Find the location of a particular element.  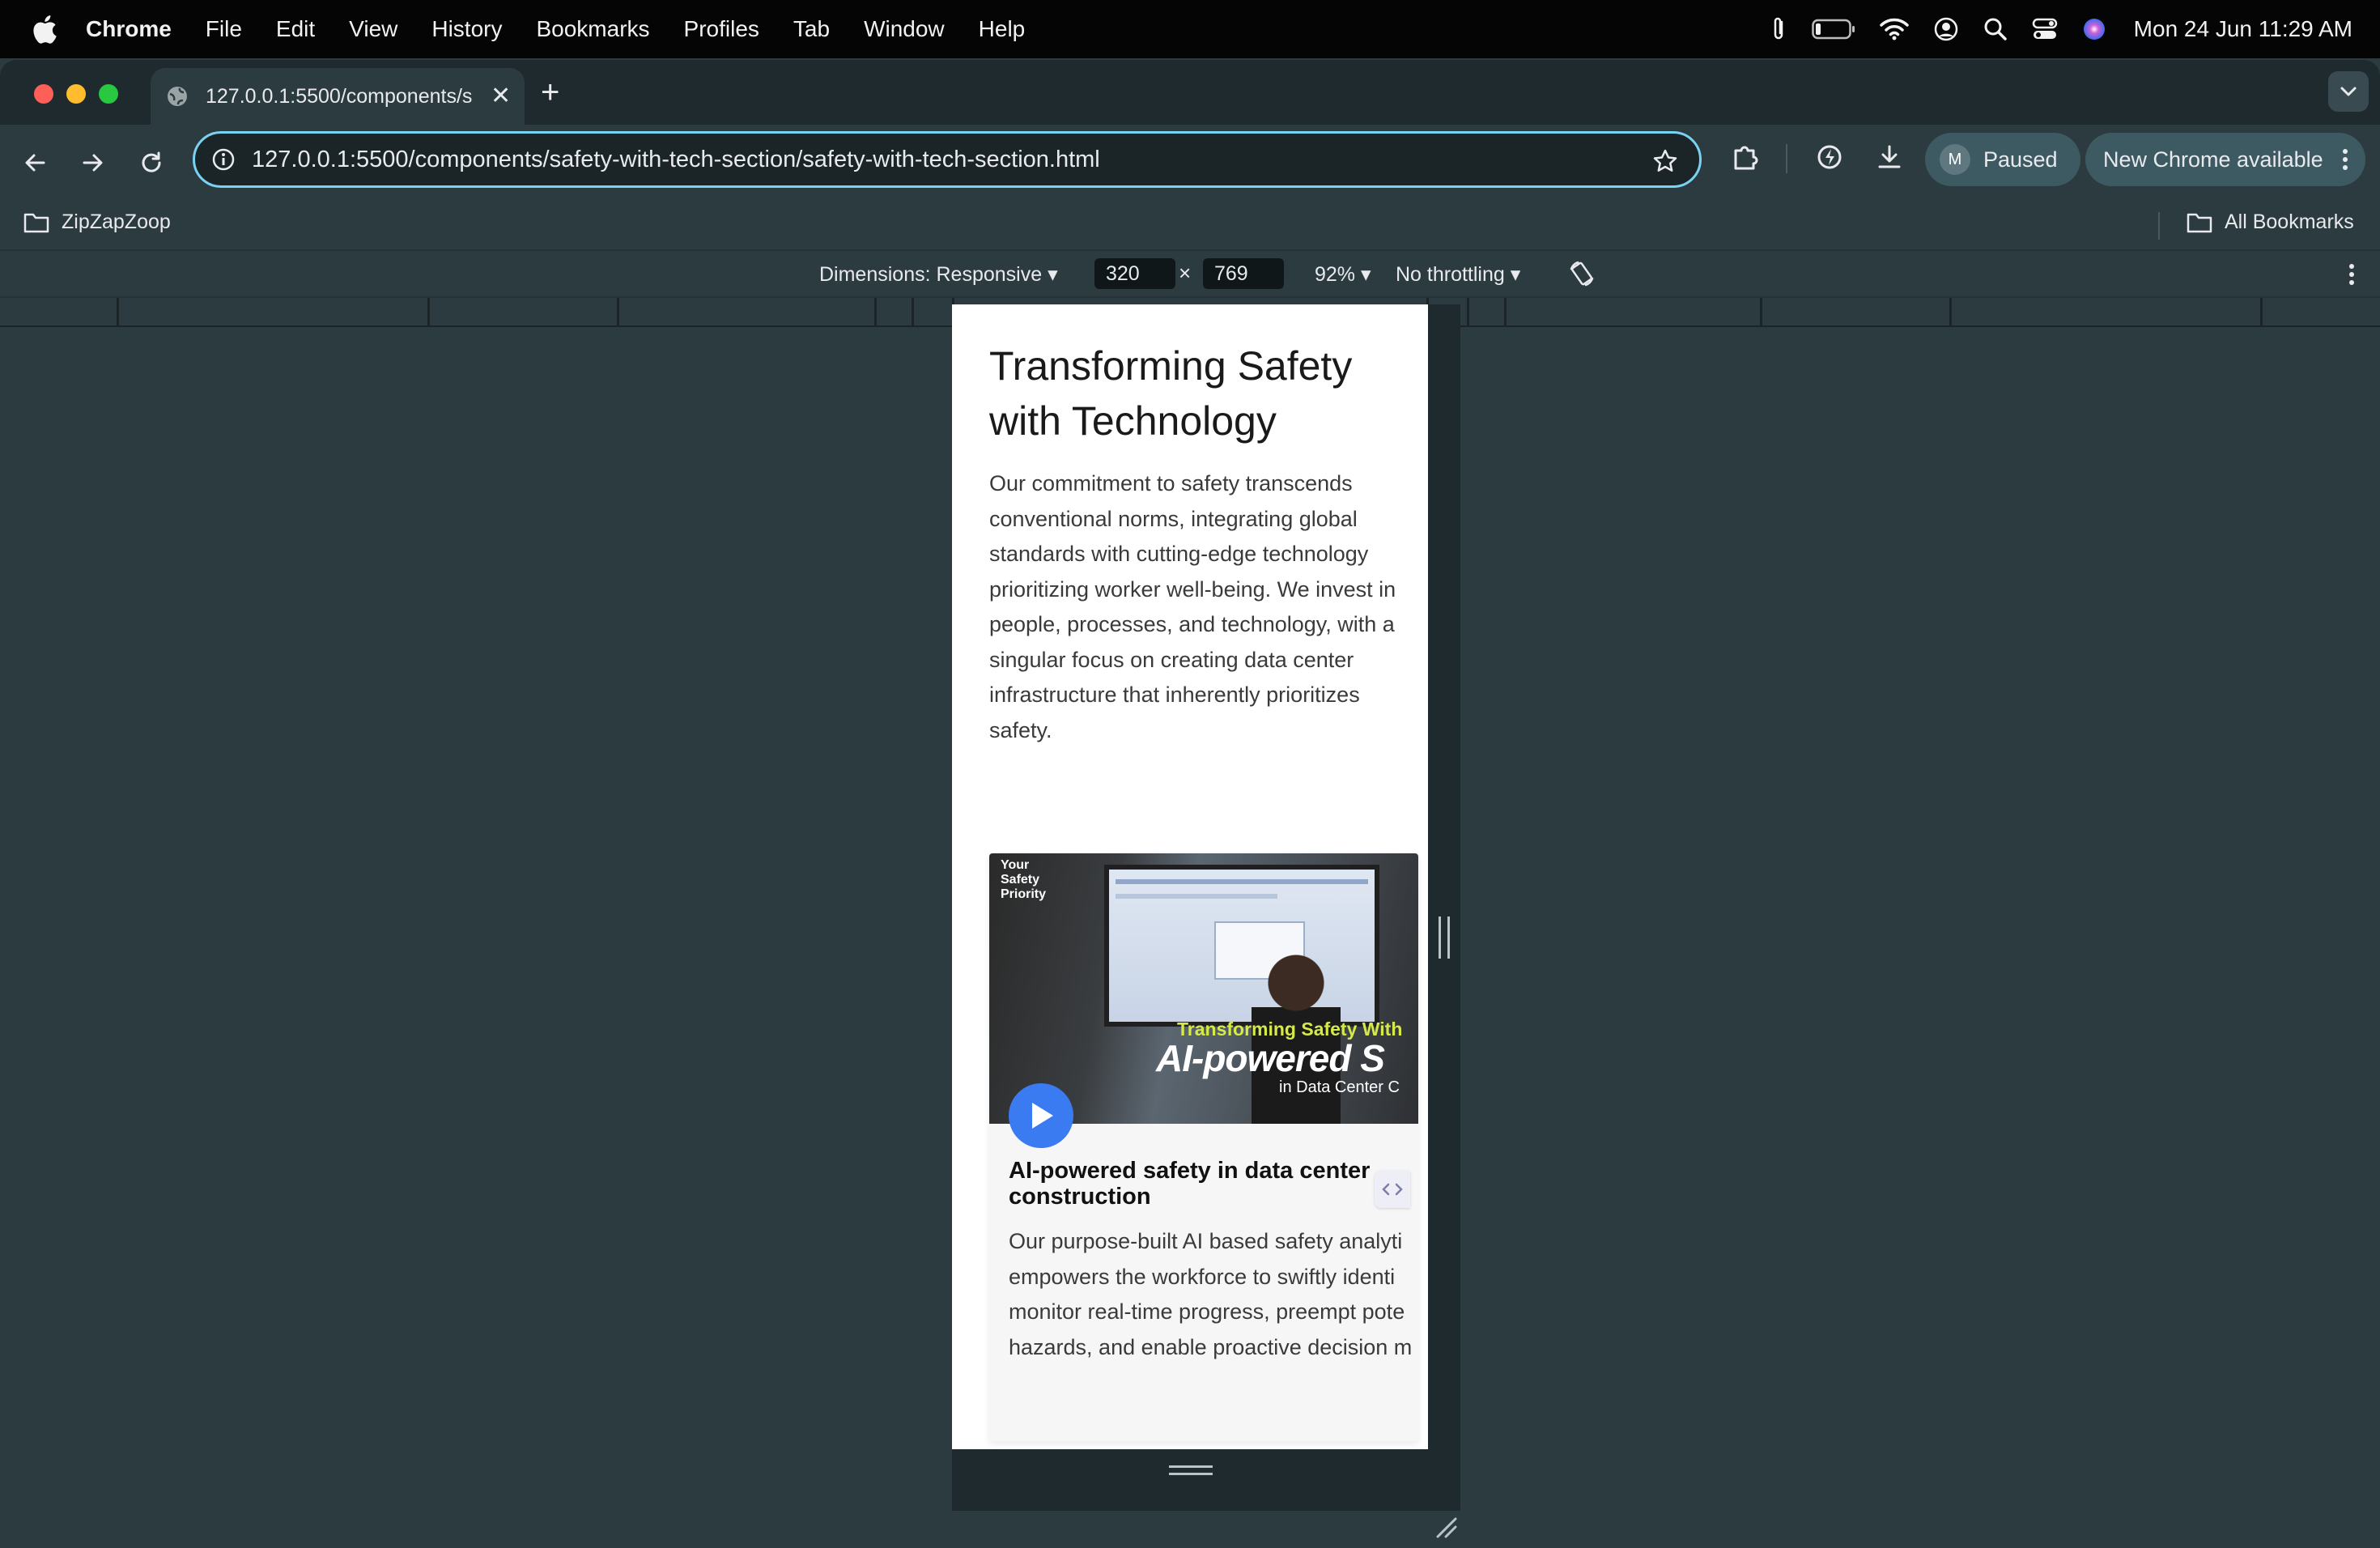

fullscreen-window-button is located at coordinates (108, 94).